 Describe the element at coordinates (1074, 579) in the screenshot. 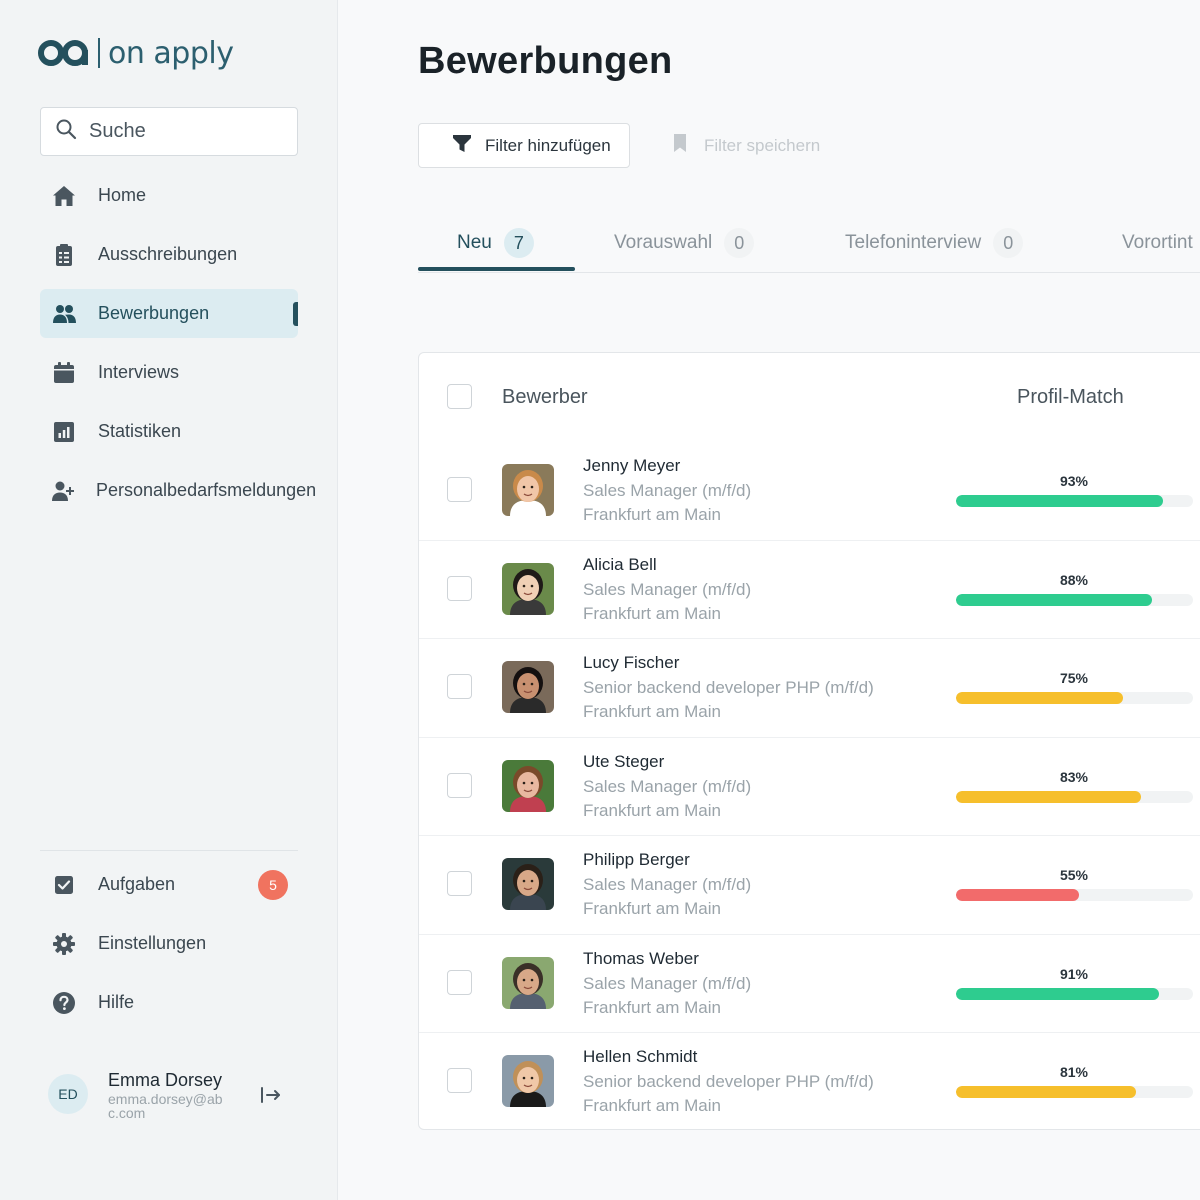

I see `match-percentage: 88%` at that location.